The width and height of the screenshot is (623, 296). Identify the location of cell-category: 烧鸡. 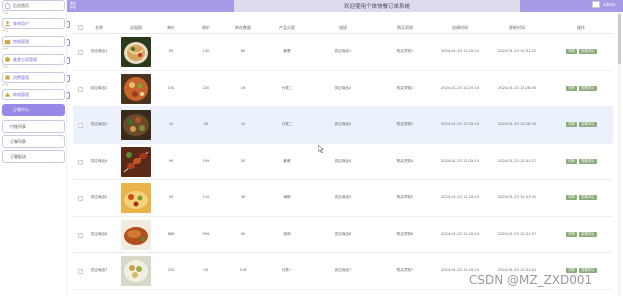
(287, 233).